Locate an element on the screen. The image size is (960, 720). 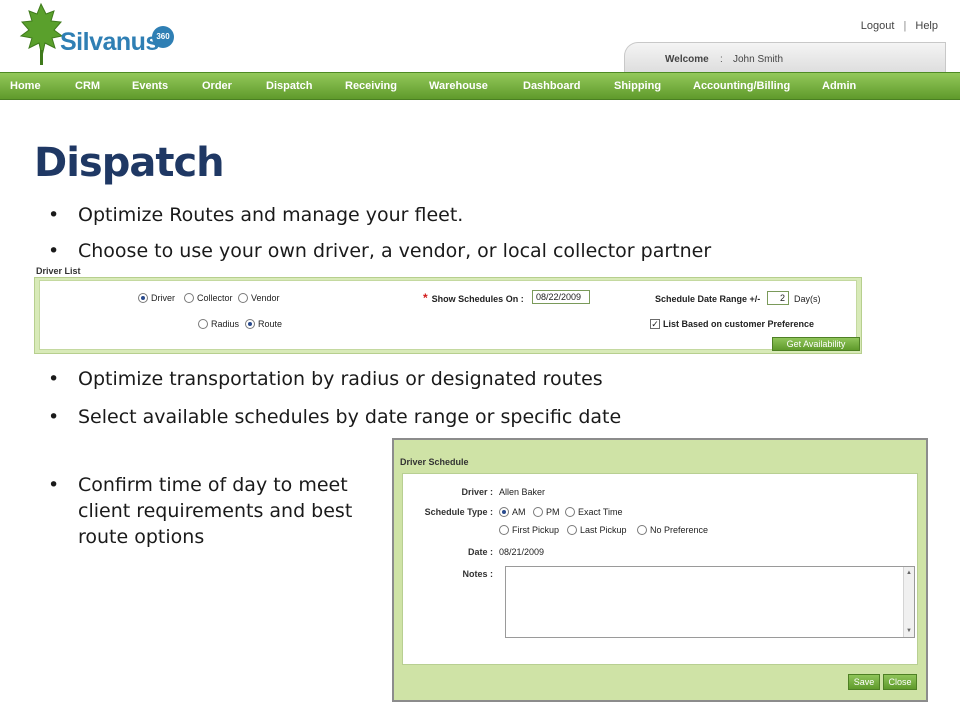
close-button: Close is located at coordinates (900, 682).